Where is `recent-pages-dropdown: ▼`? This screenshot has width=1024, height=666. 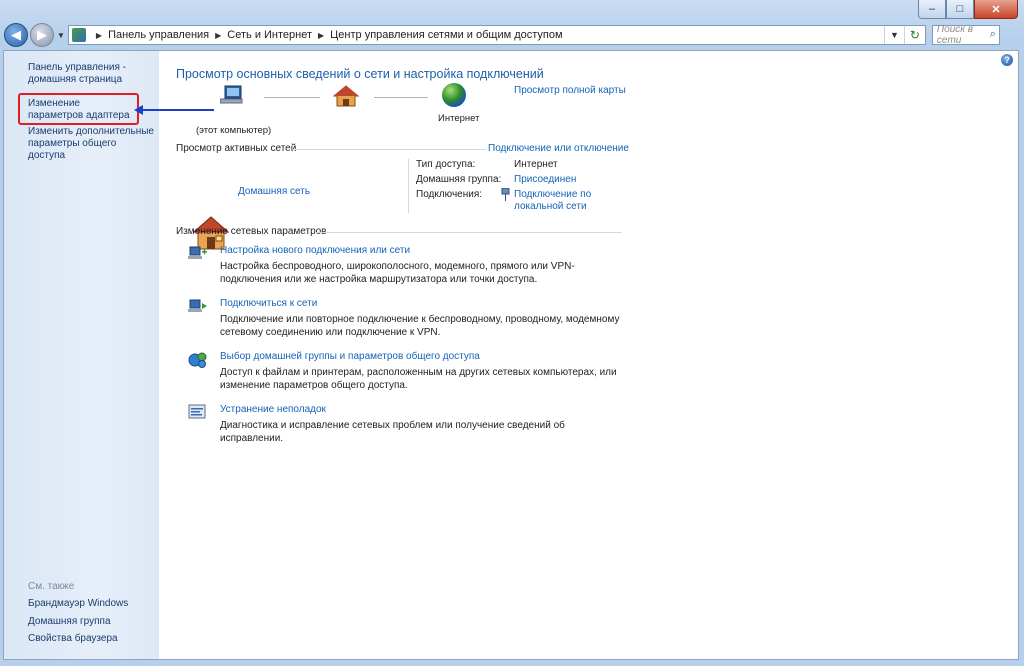 recent-pages-dropdown: ▼ is located at coordinates (61, 35).